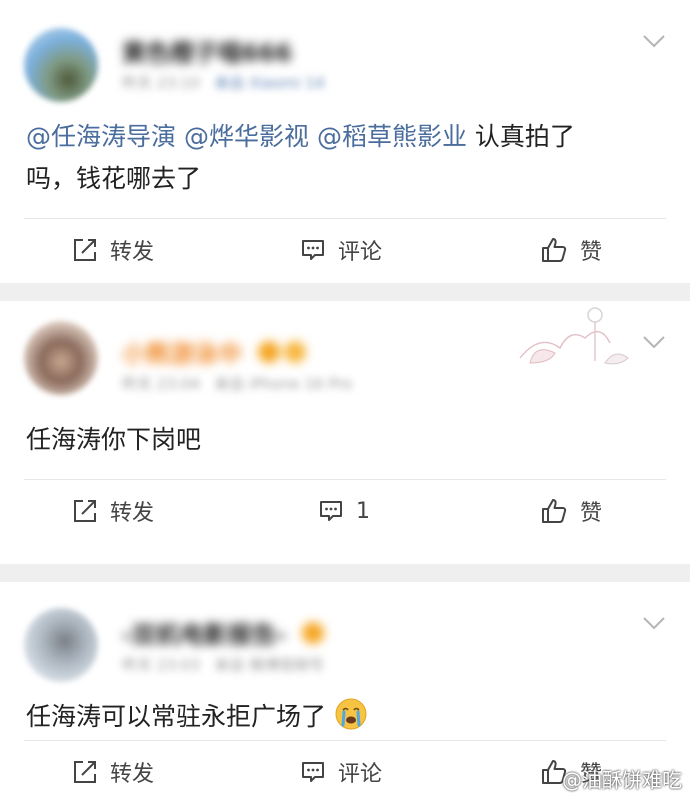 Image resolution: width=690 pixels, height=803 pixels. What do you see at coordinates (269, 665) in the screenshot?
I see `post-source: 来自 微博视频号` at bounding box center [269, 665].